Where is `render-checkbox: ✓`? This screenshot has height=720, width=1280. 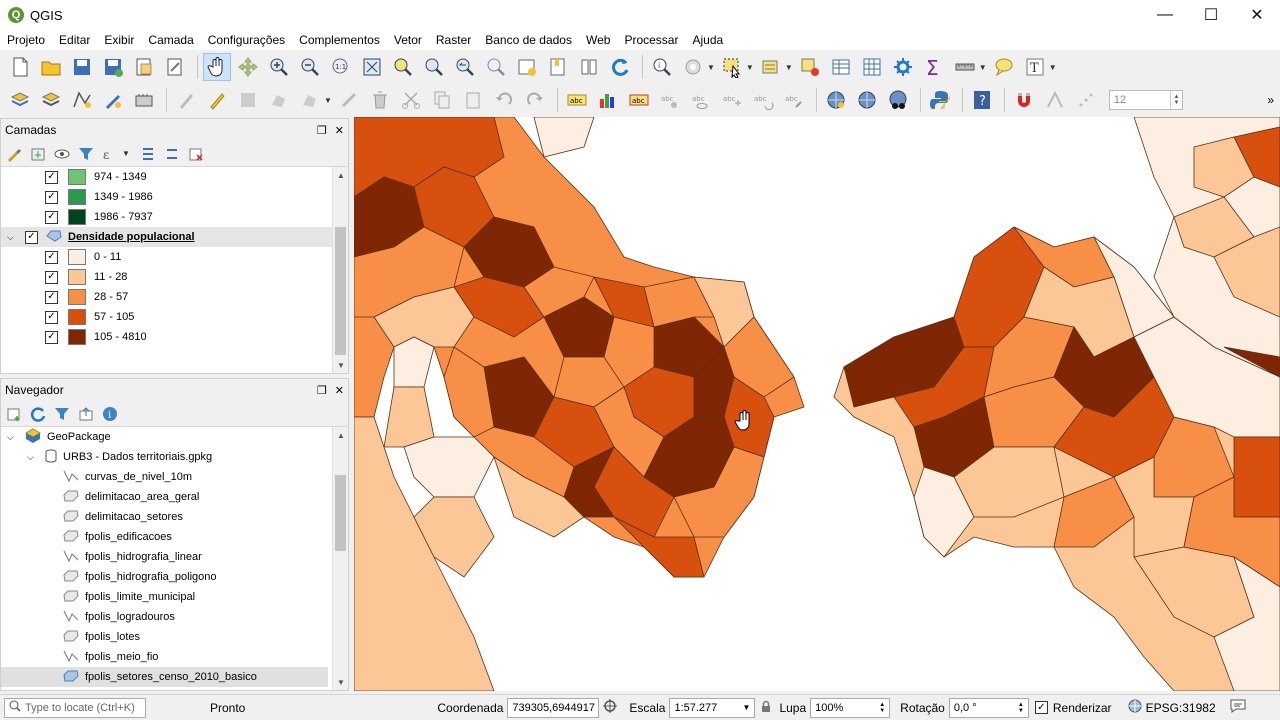 render-checkbox: ✓ is located at coordinates (1041, 707).